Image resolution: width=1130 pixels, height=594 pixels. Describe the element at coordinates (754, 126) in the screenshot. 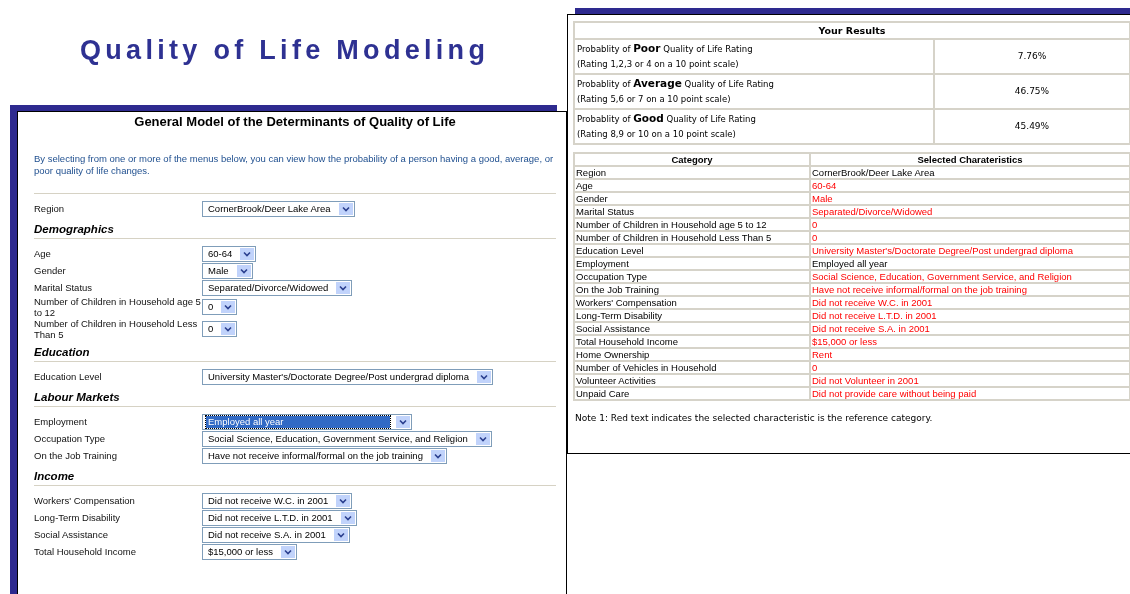

I see `table-cell: Probablity of Good Quality of Life Rating (Rating 8,9 or 10 on a 10 point scale)` at that location.